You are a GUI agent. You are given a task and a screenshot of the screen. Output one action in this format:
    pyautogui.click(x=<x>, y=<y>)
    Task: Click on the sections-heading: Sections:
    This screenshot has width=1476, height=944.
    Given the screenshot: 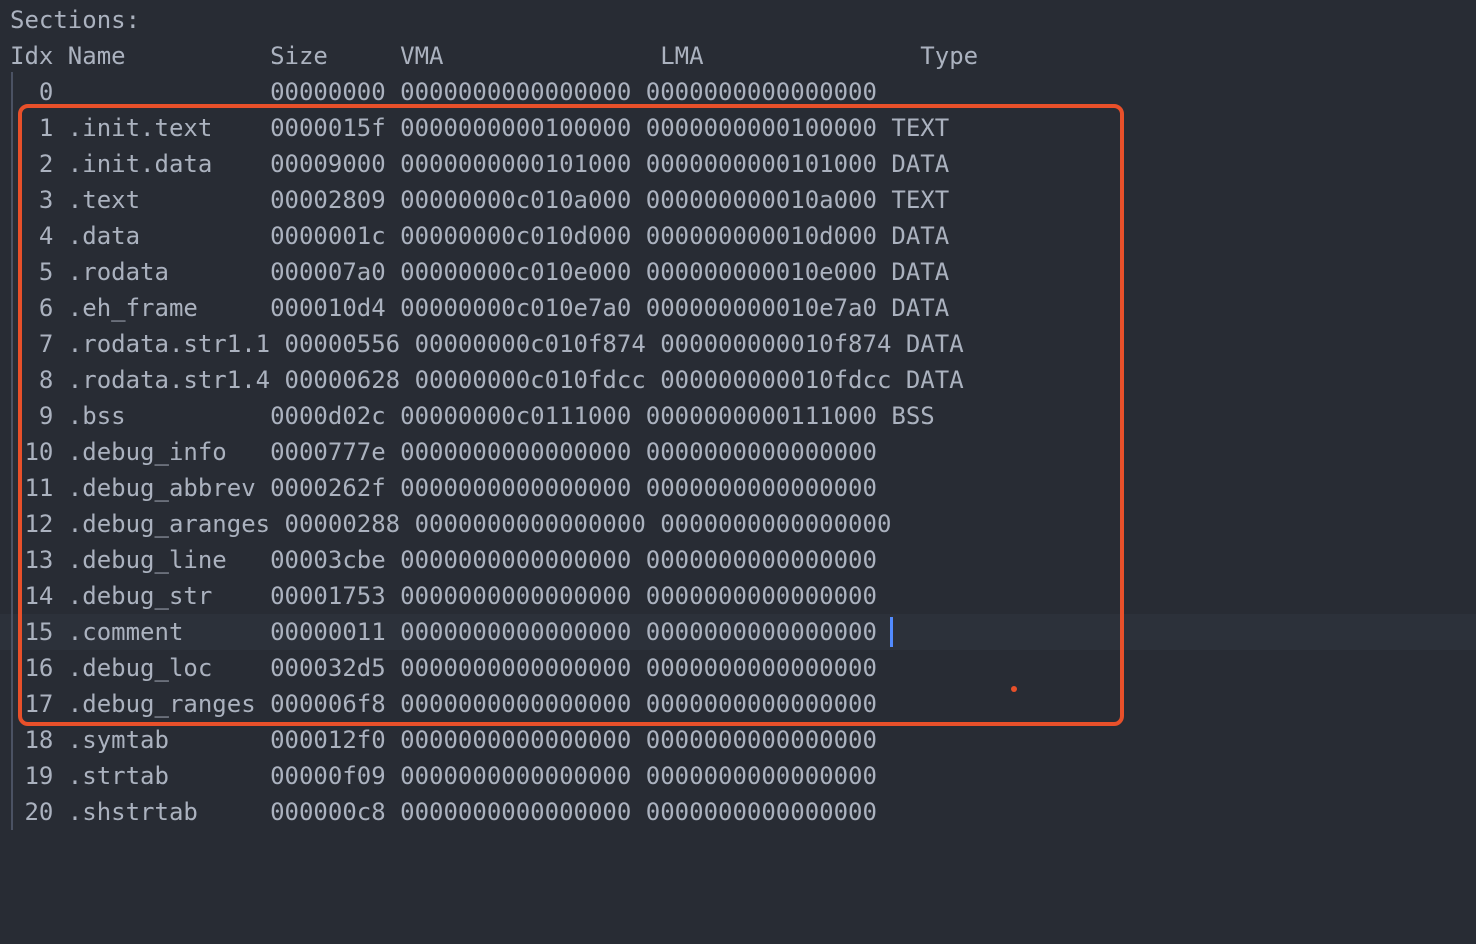 What is the action you would take?
    pyautogui.click(x=75, y=20)
    